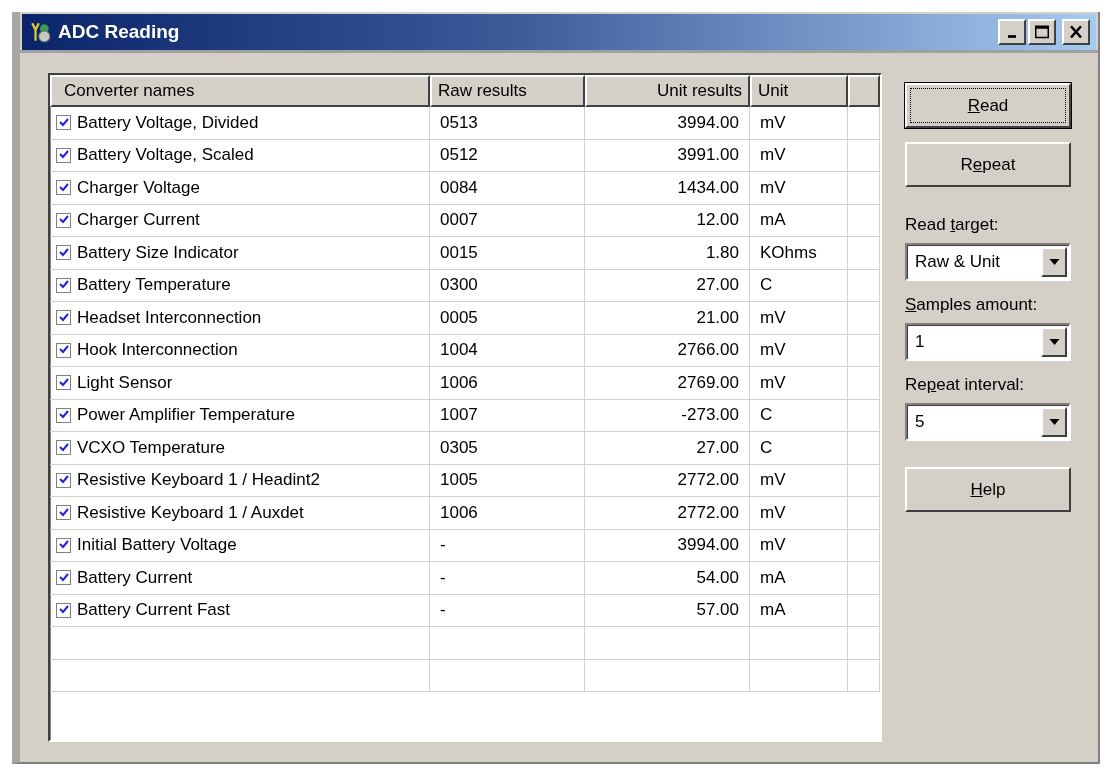  What do you see at coordinates (952, 225) in the screenshot?
I see `field-label: Read target:` at bounding box center [952, 225].